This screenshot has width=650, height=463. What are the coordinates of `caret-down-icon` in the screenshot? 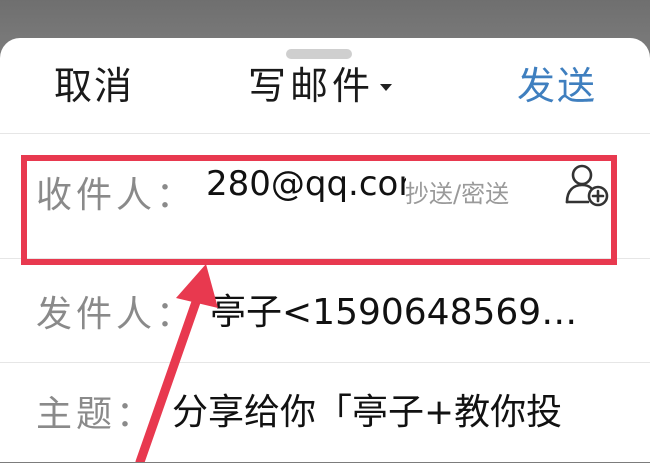 It's located at (386, 87).